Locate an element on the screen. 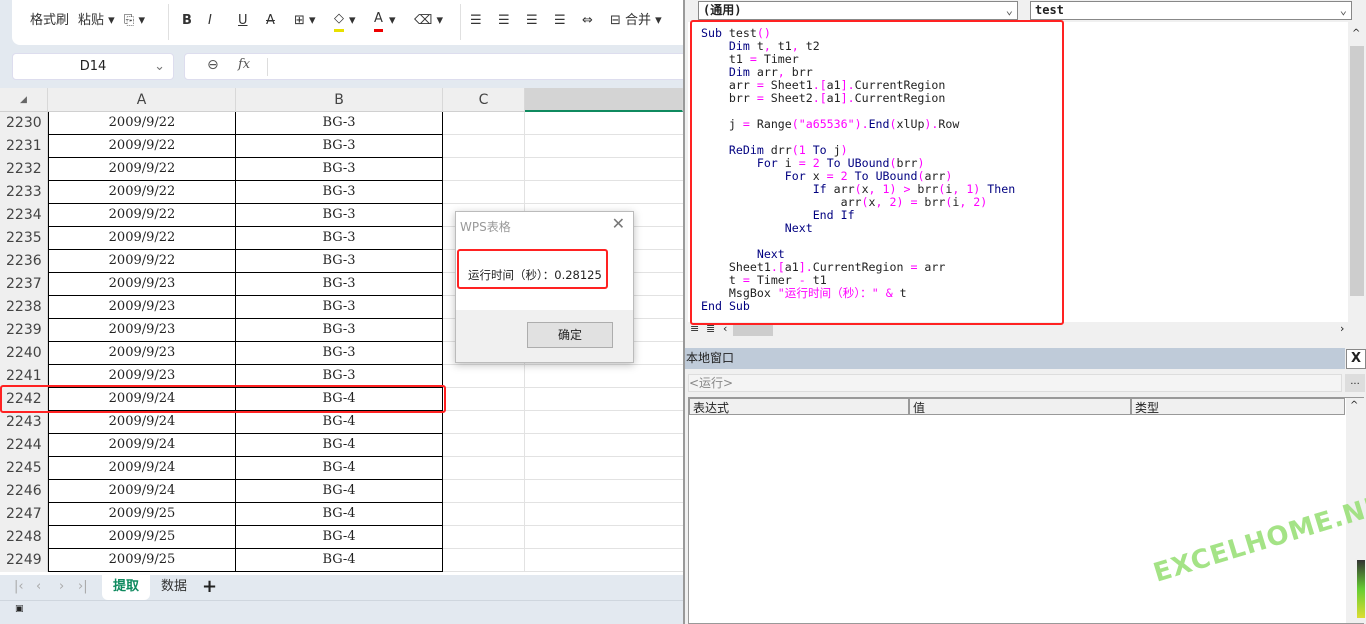 The width and height of the screenshot is (1366, 624). code-vertical-scrollbar: ^ is located at coordinates (1357, 172).